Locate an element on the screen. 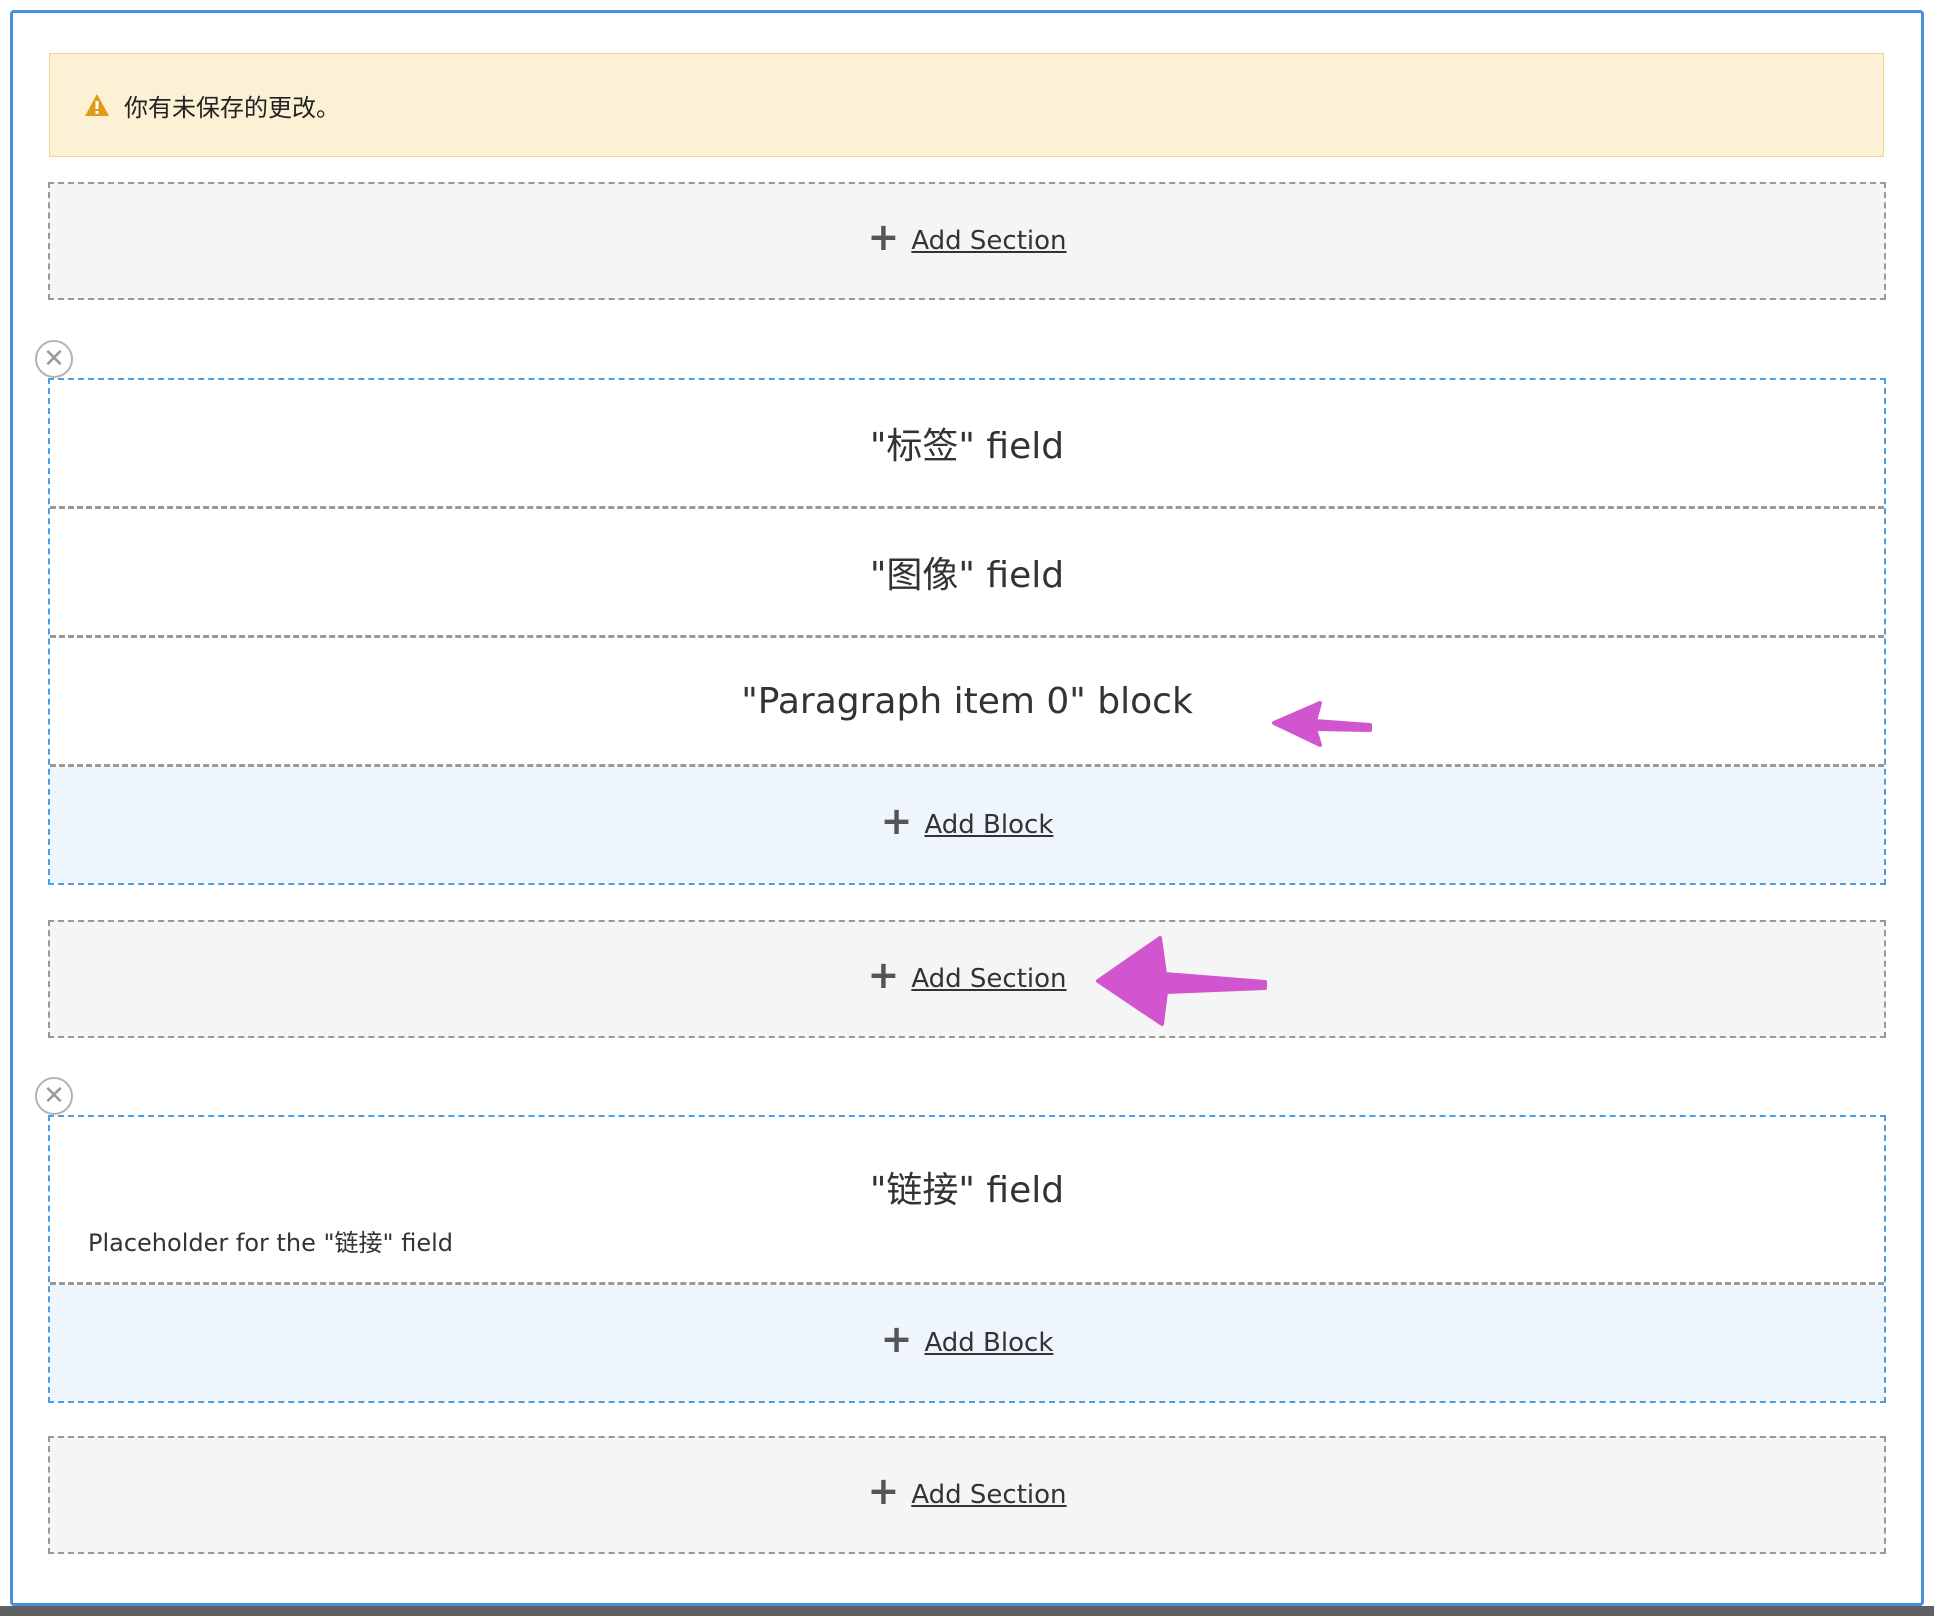 Image resolution: width=1934 pixels, height=1616 pixels. block-image-field: "图像" field is located at coordinates (967, 573).